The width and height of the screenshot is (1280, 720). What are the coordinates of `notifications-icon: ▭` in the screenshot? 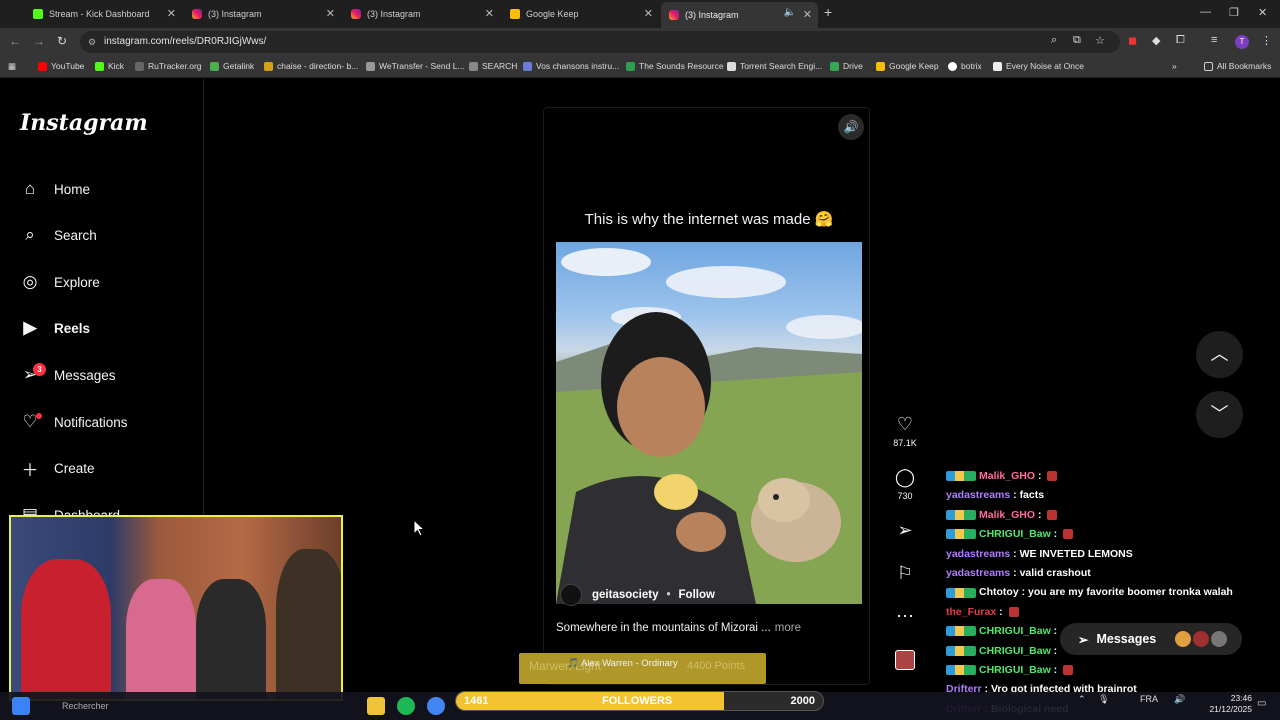 It's located at (1261, 703).